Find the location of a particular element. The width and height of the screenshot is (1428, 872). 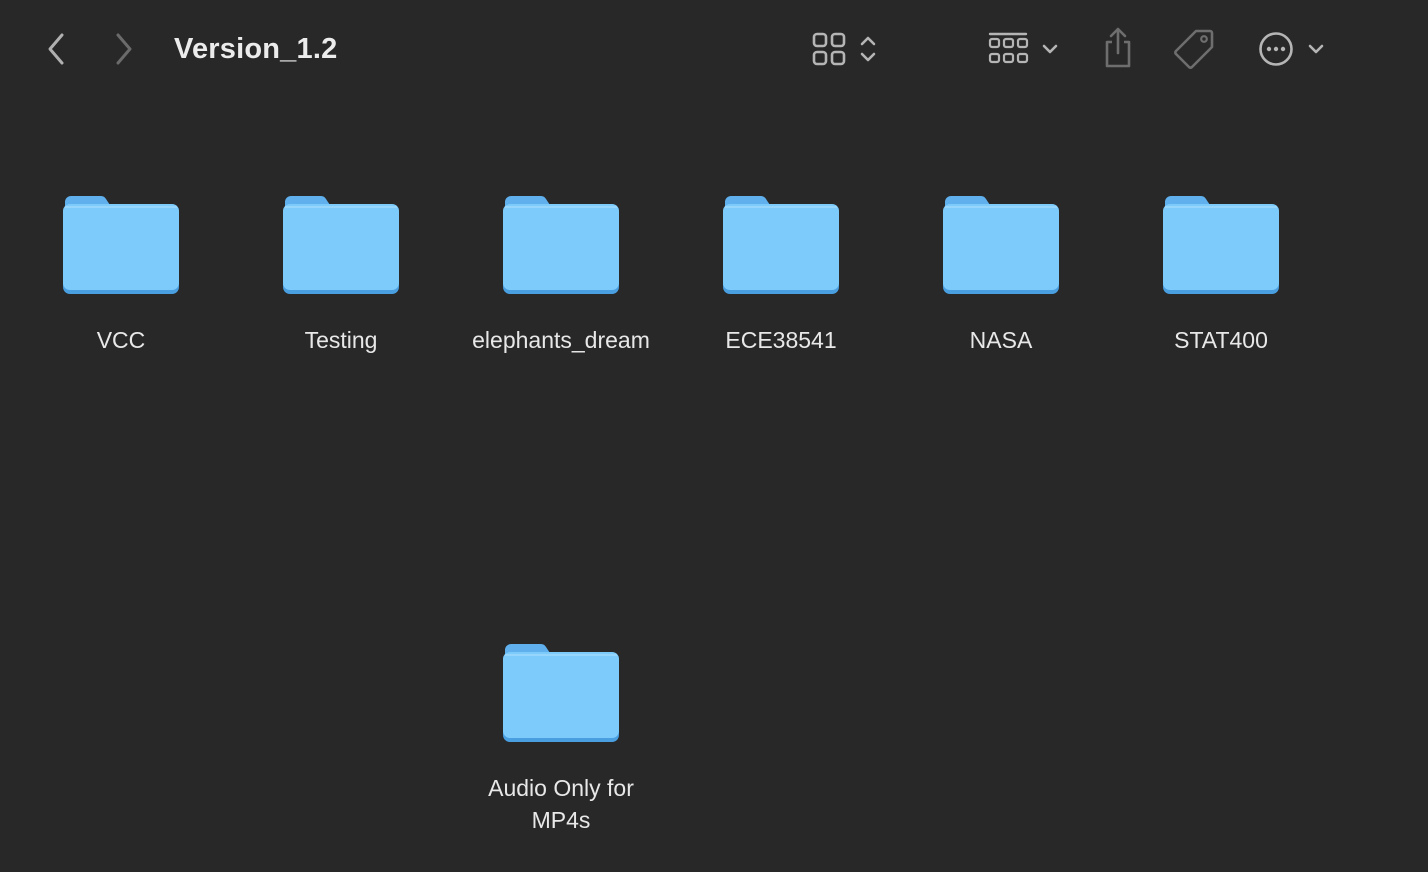

chevron-left-icon is located at coordinates (56, 49).